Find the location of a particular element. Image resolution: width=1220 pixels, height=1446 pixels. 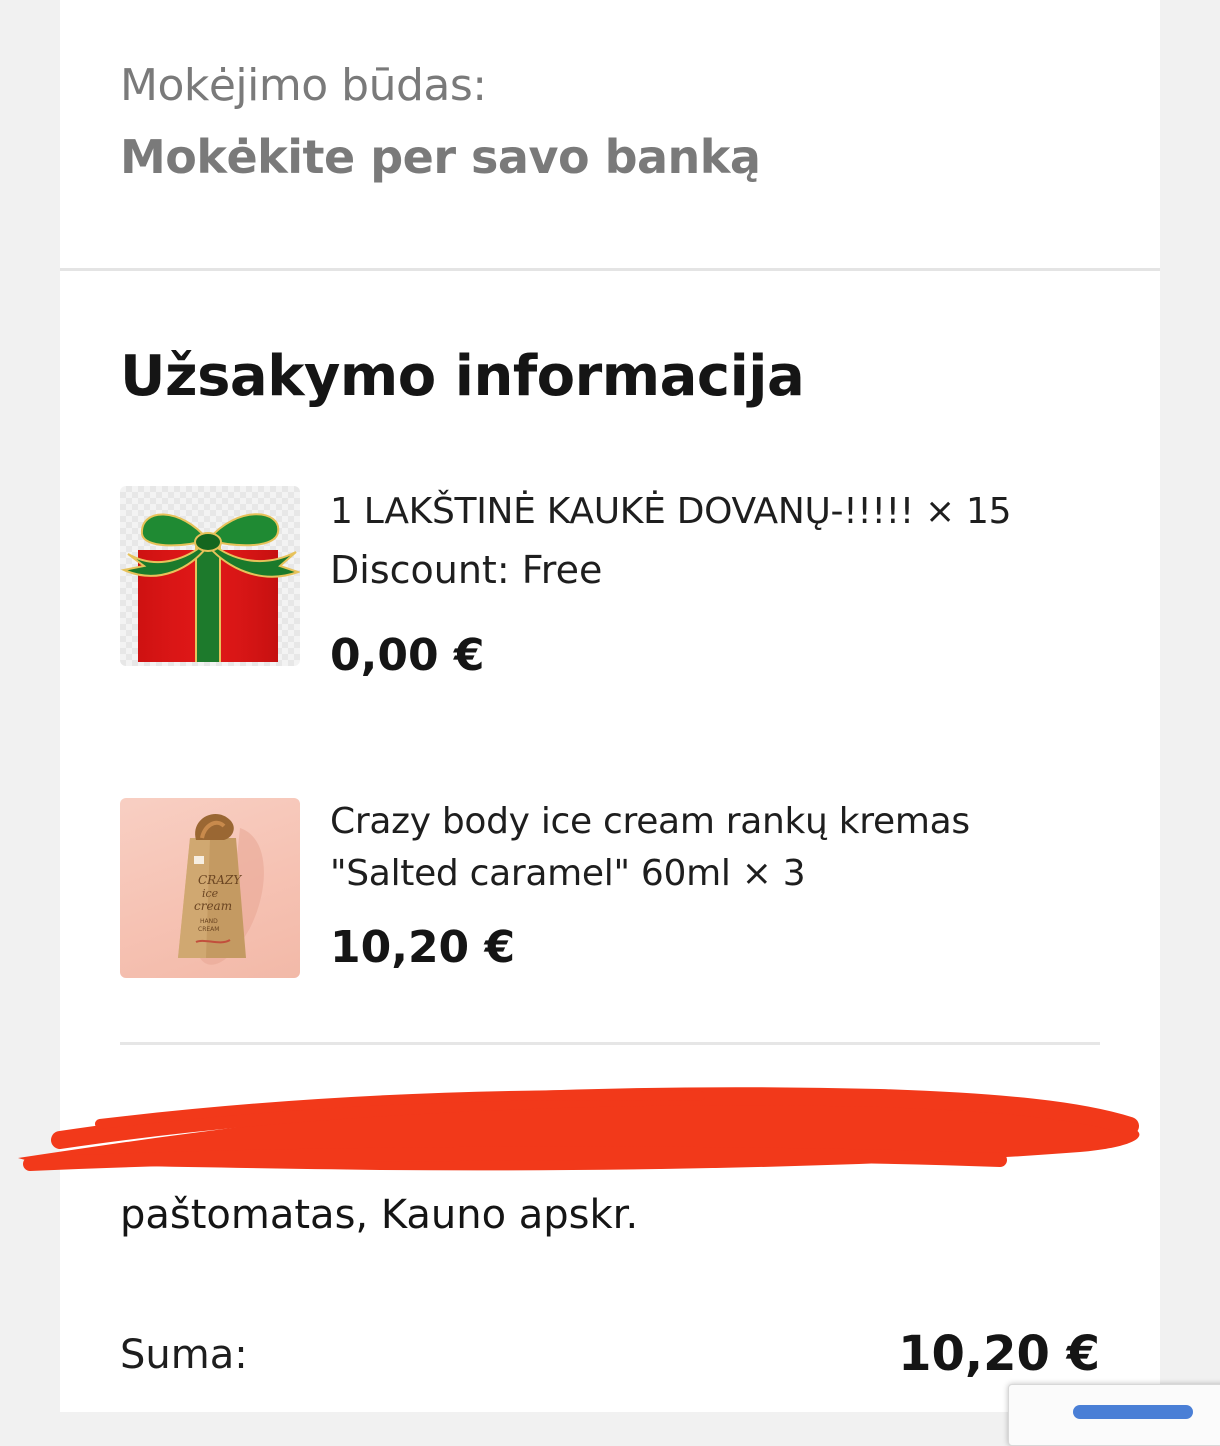

floating-widget-badge is located at coordinates (1114, 1415).